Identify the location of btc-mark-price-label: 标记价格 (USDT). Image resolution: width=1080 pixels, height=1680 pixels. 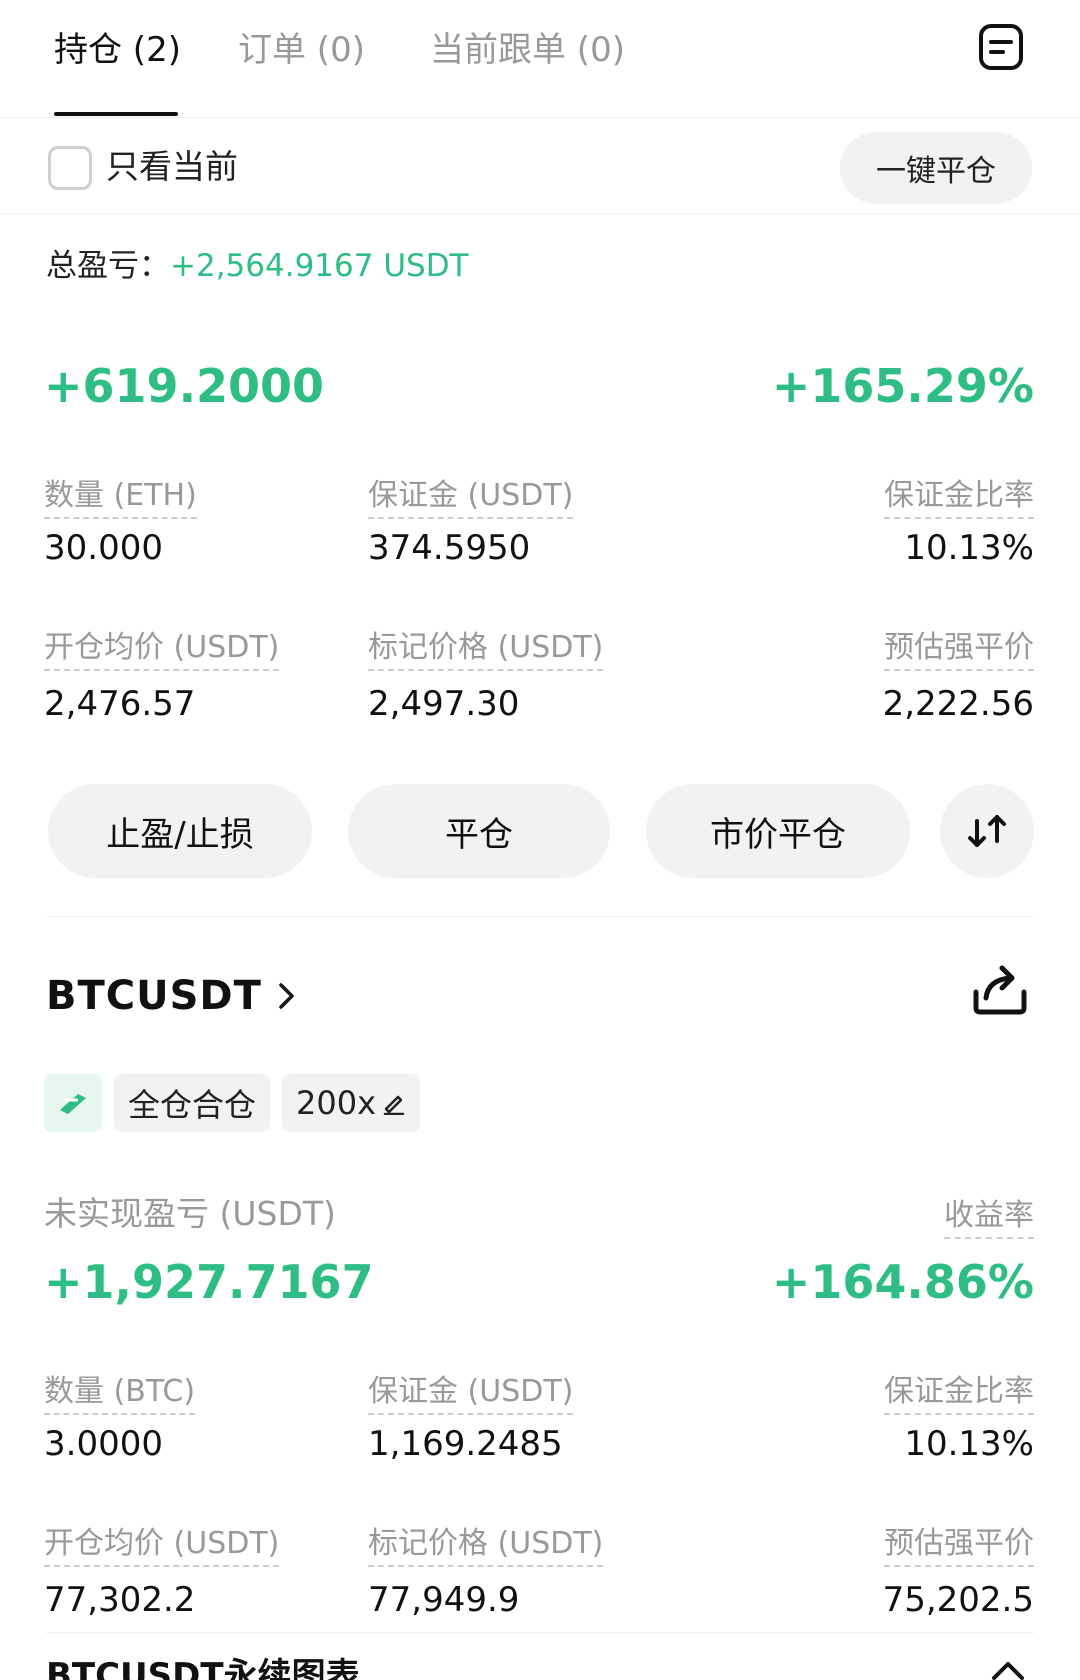
(486, 1545).